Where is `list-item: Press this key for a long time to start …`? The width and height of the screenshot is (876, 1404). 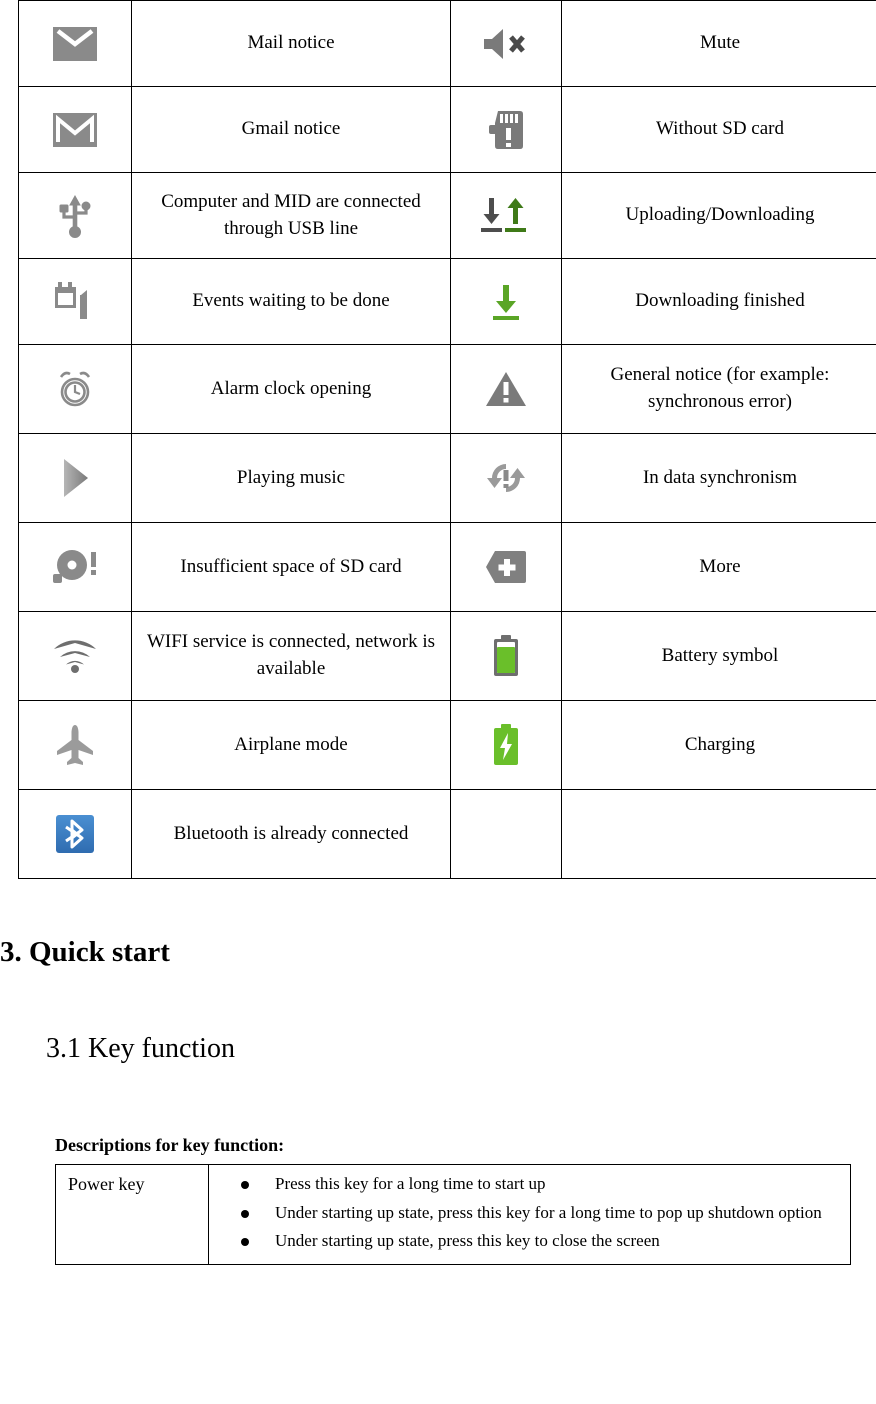 list-item: Press this key for a long time to start … is located at coordinates (529, 1184).